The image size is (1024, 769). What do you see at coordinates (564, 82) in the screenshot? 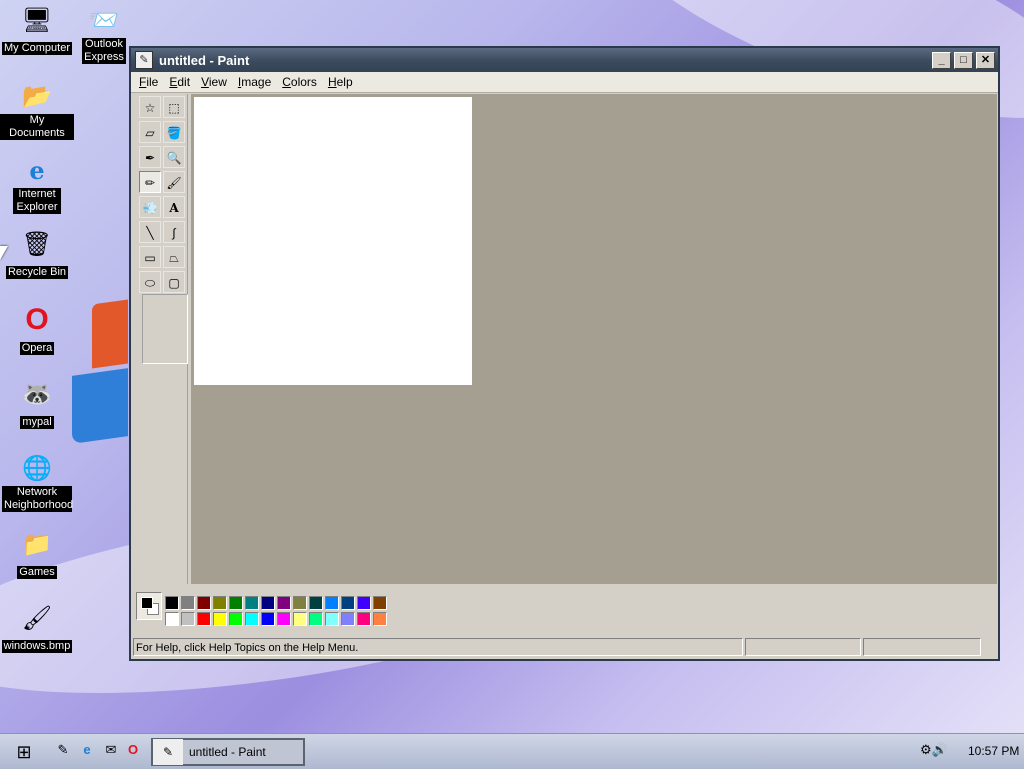
I see `menu-bar: File Edit View Image Colors Help` at bounding box center [564, 82].